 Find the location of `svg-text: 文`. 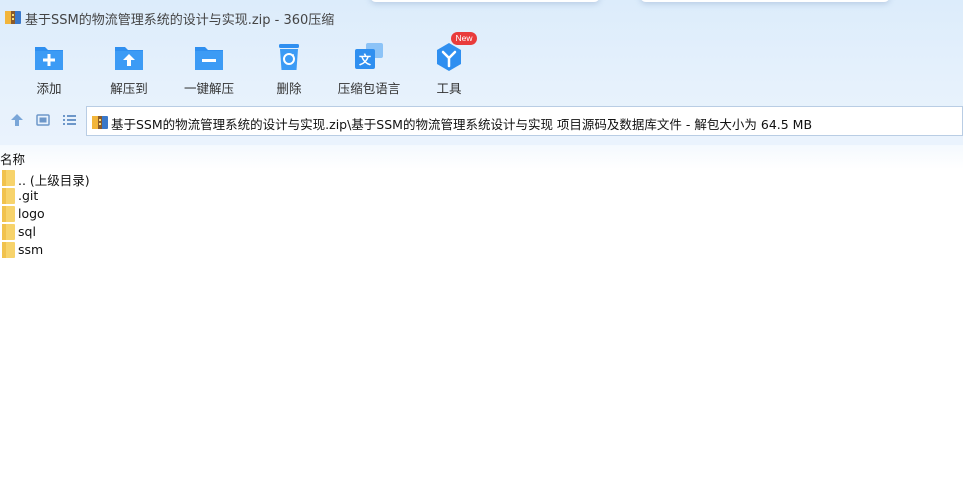

svg-text: 文 is located at coordinates (365, 59).